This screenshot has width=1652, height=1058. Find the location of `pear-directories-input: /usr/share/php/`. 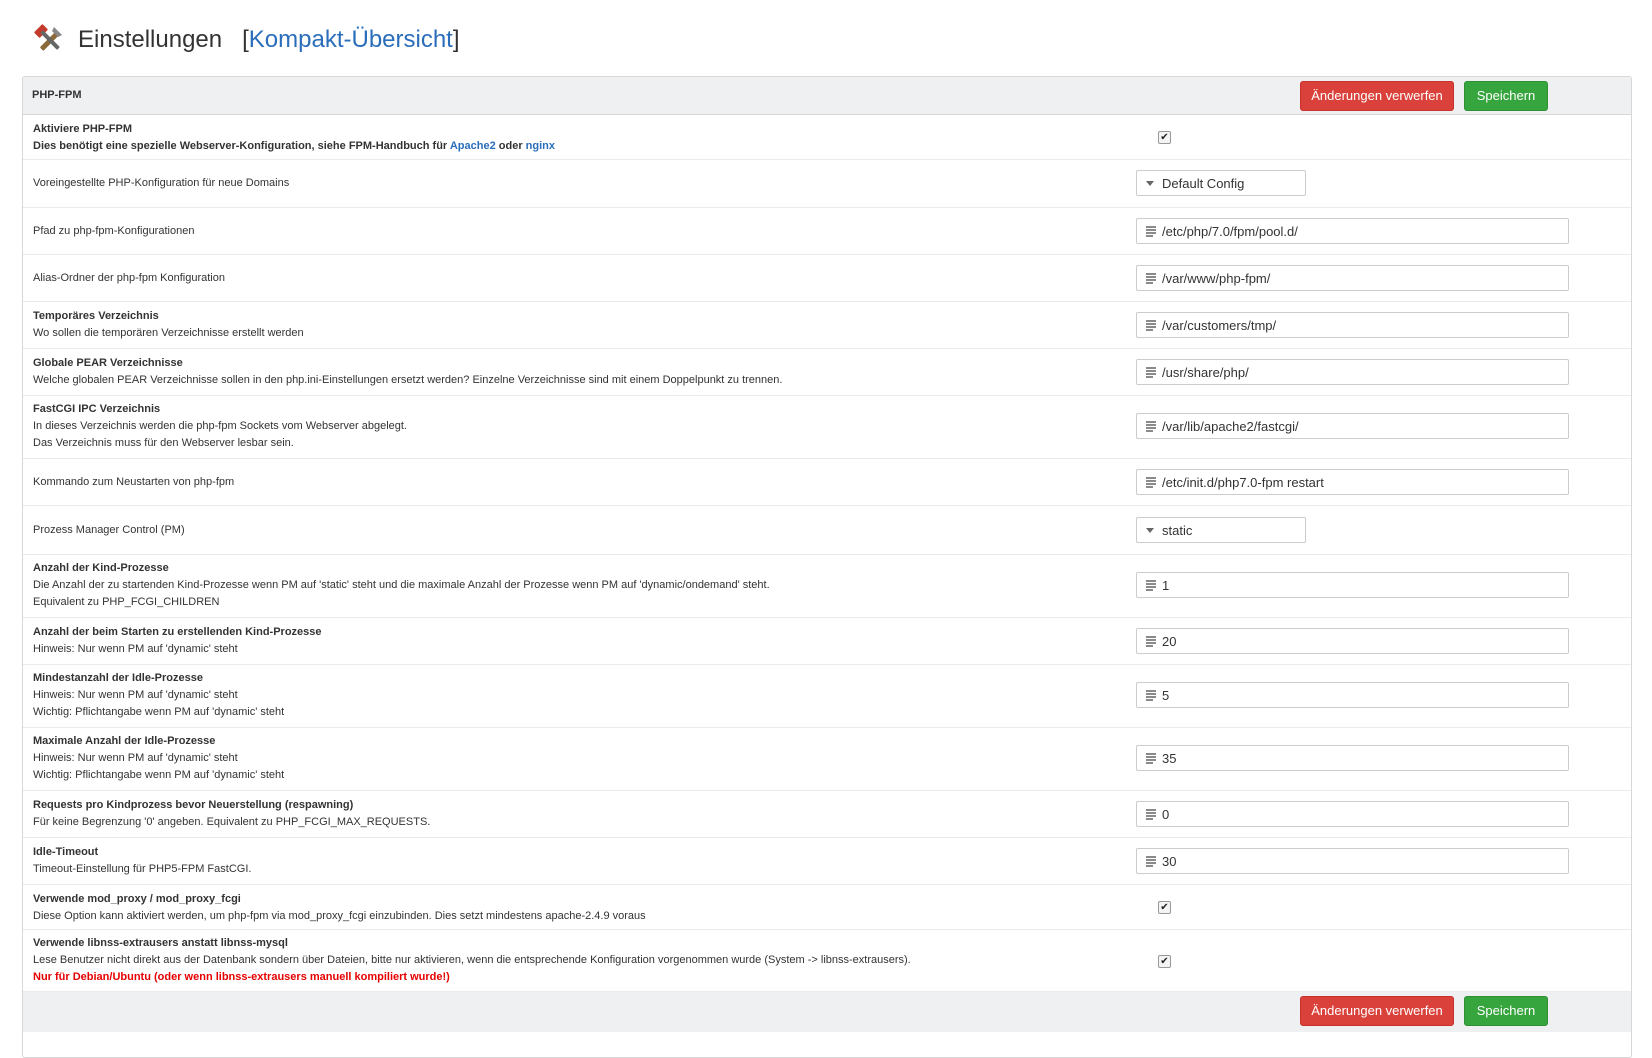

pear-directories-input: /usr/share/php/ is located at coordinates (1352, 372).